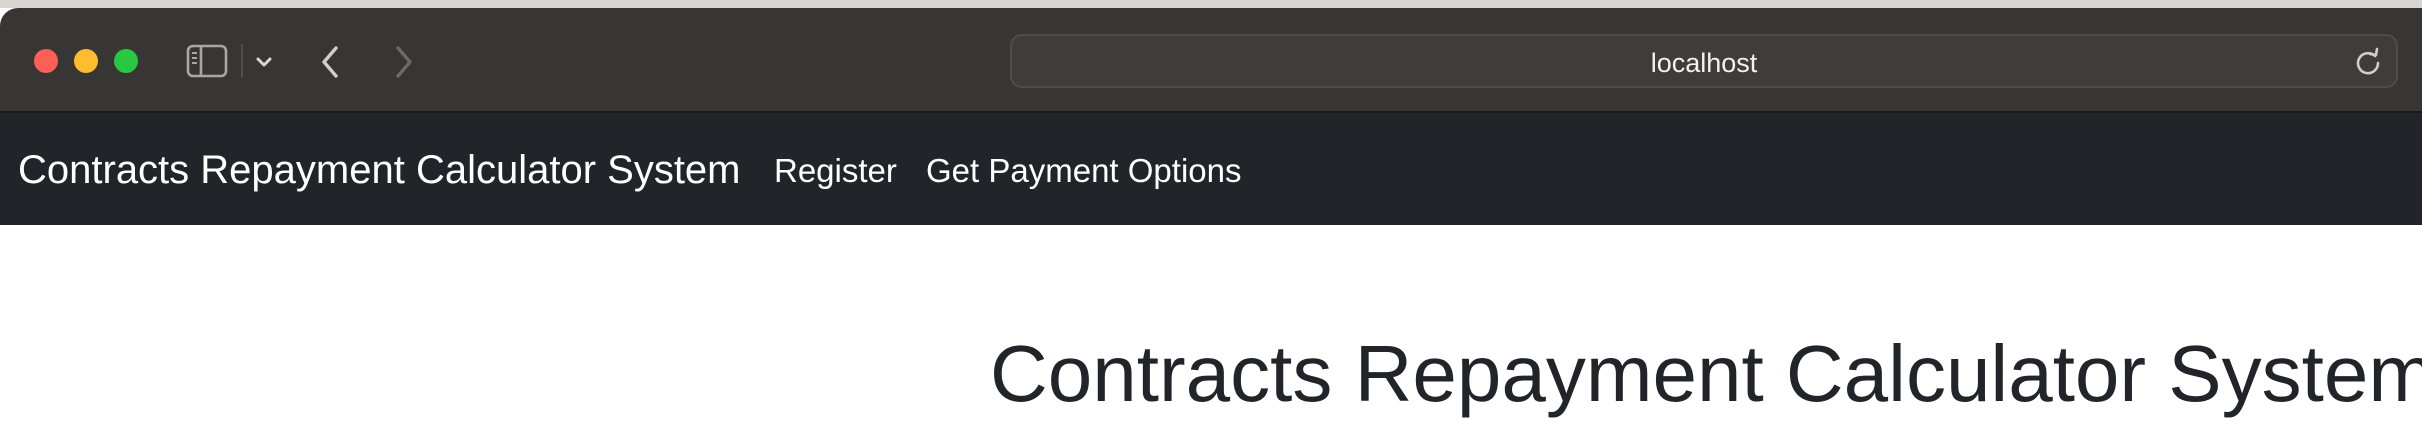  Describe the element at coordinates (46, 61) in the screenshot. I see `close-window-button` at that location.